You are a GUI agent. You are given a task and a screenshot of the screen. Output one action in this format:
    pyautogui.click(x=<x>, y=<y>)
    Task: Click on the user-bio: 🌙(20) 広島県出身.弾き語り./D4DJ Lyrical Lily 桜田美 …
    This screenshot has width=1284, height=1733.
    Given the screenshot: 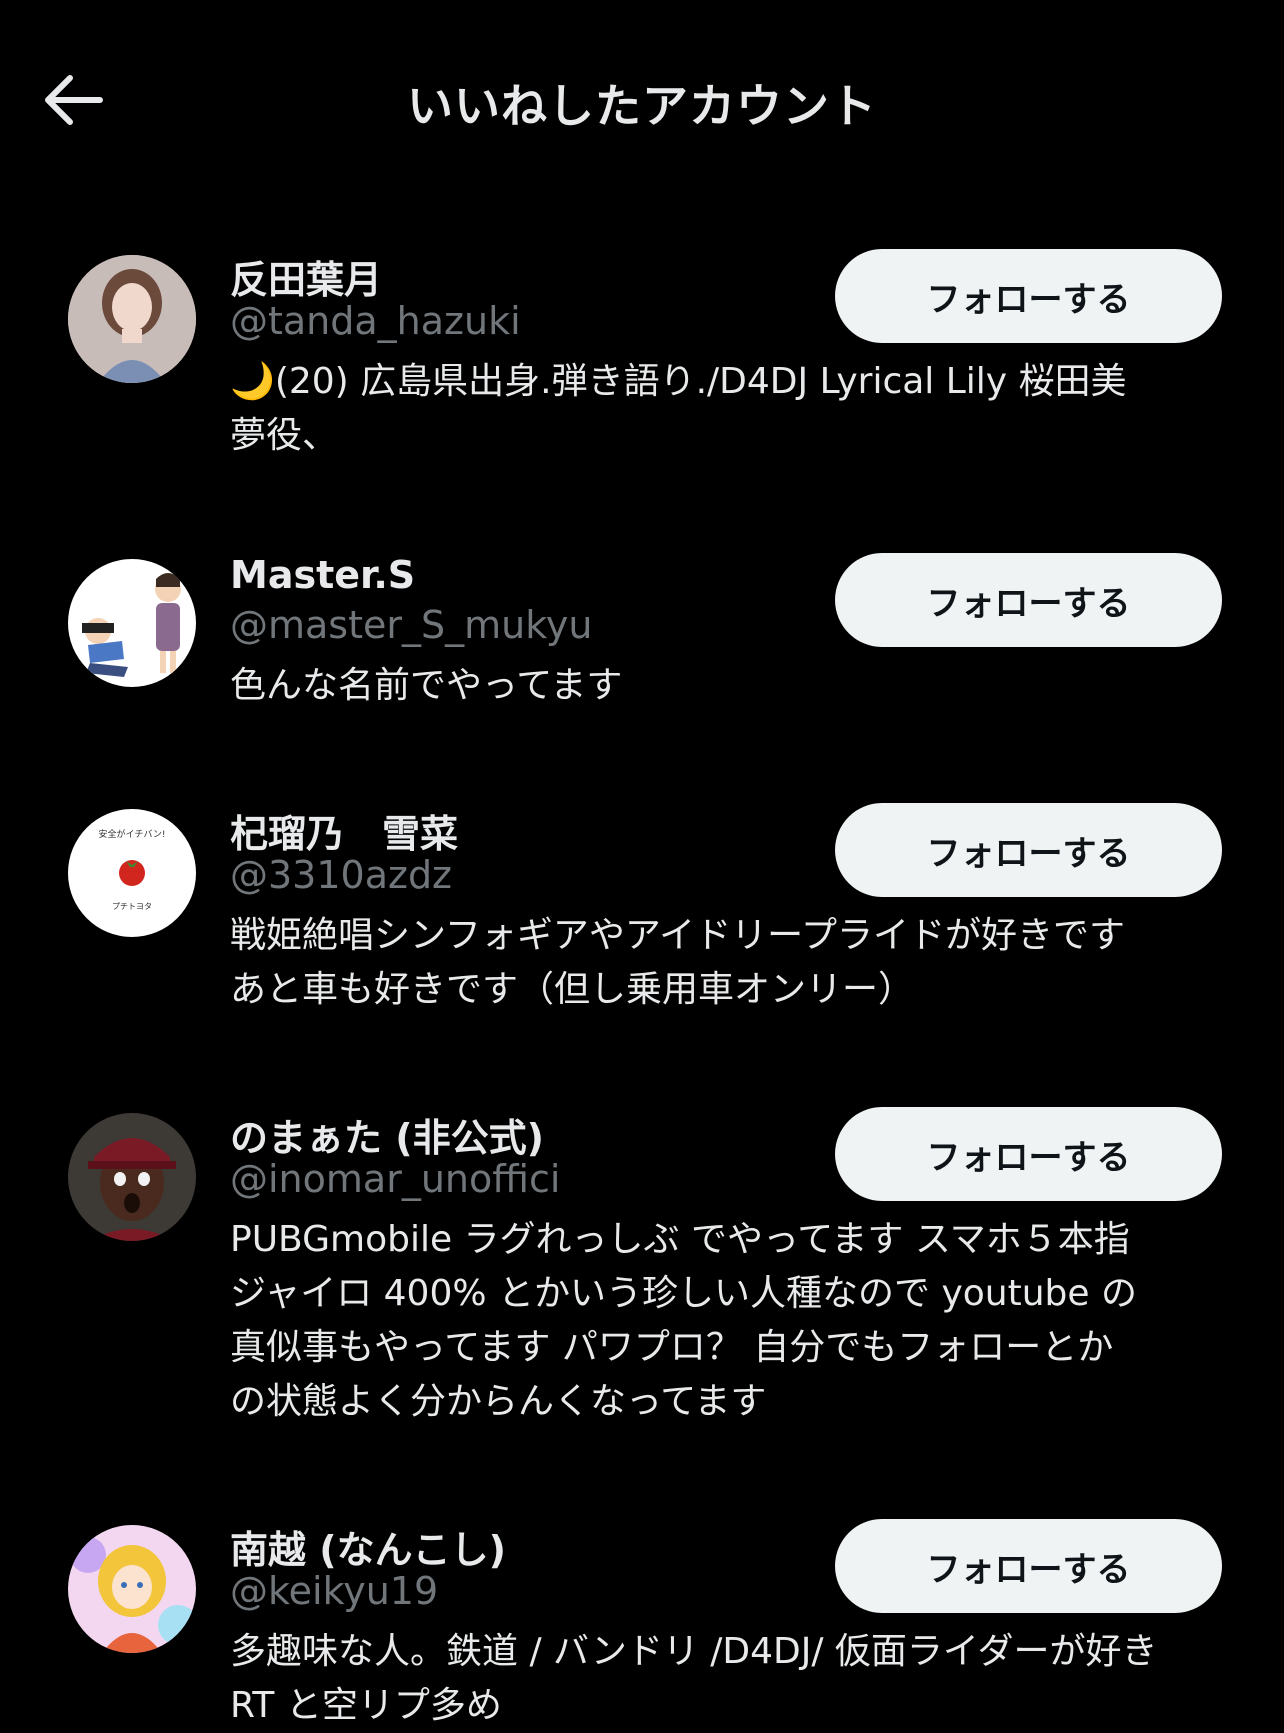 What is the action you would take?
    pyautogui.click(x=725, y=409)
    